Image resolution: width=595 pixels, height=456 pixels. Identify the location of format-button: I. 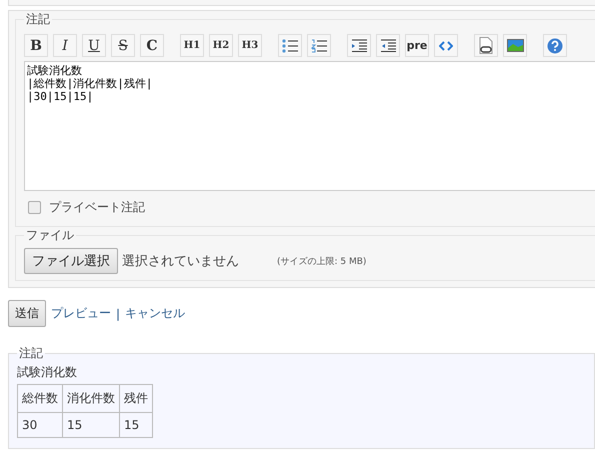
(65, 45).